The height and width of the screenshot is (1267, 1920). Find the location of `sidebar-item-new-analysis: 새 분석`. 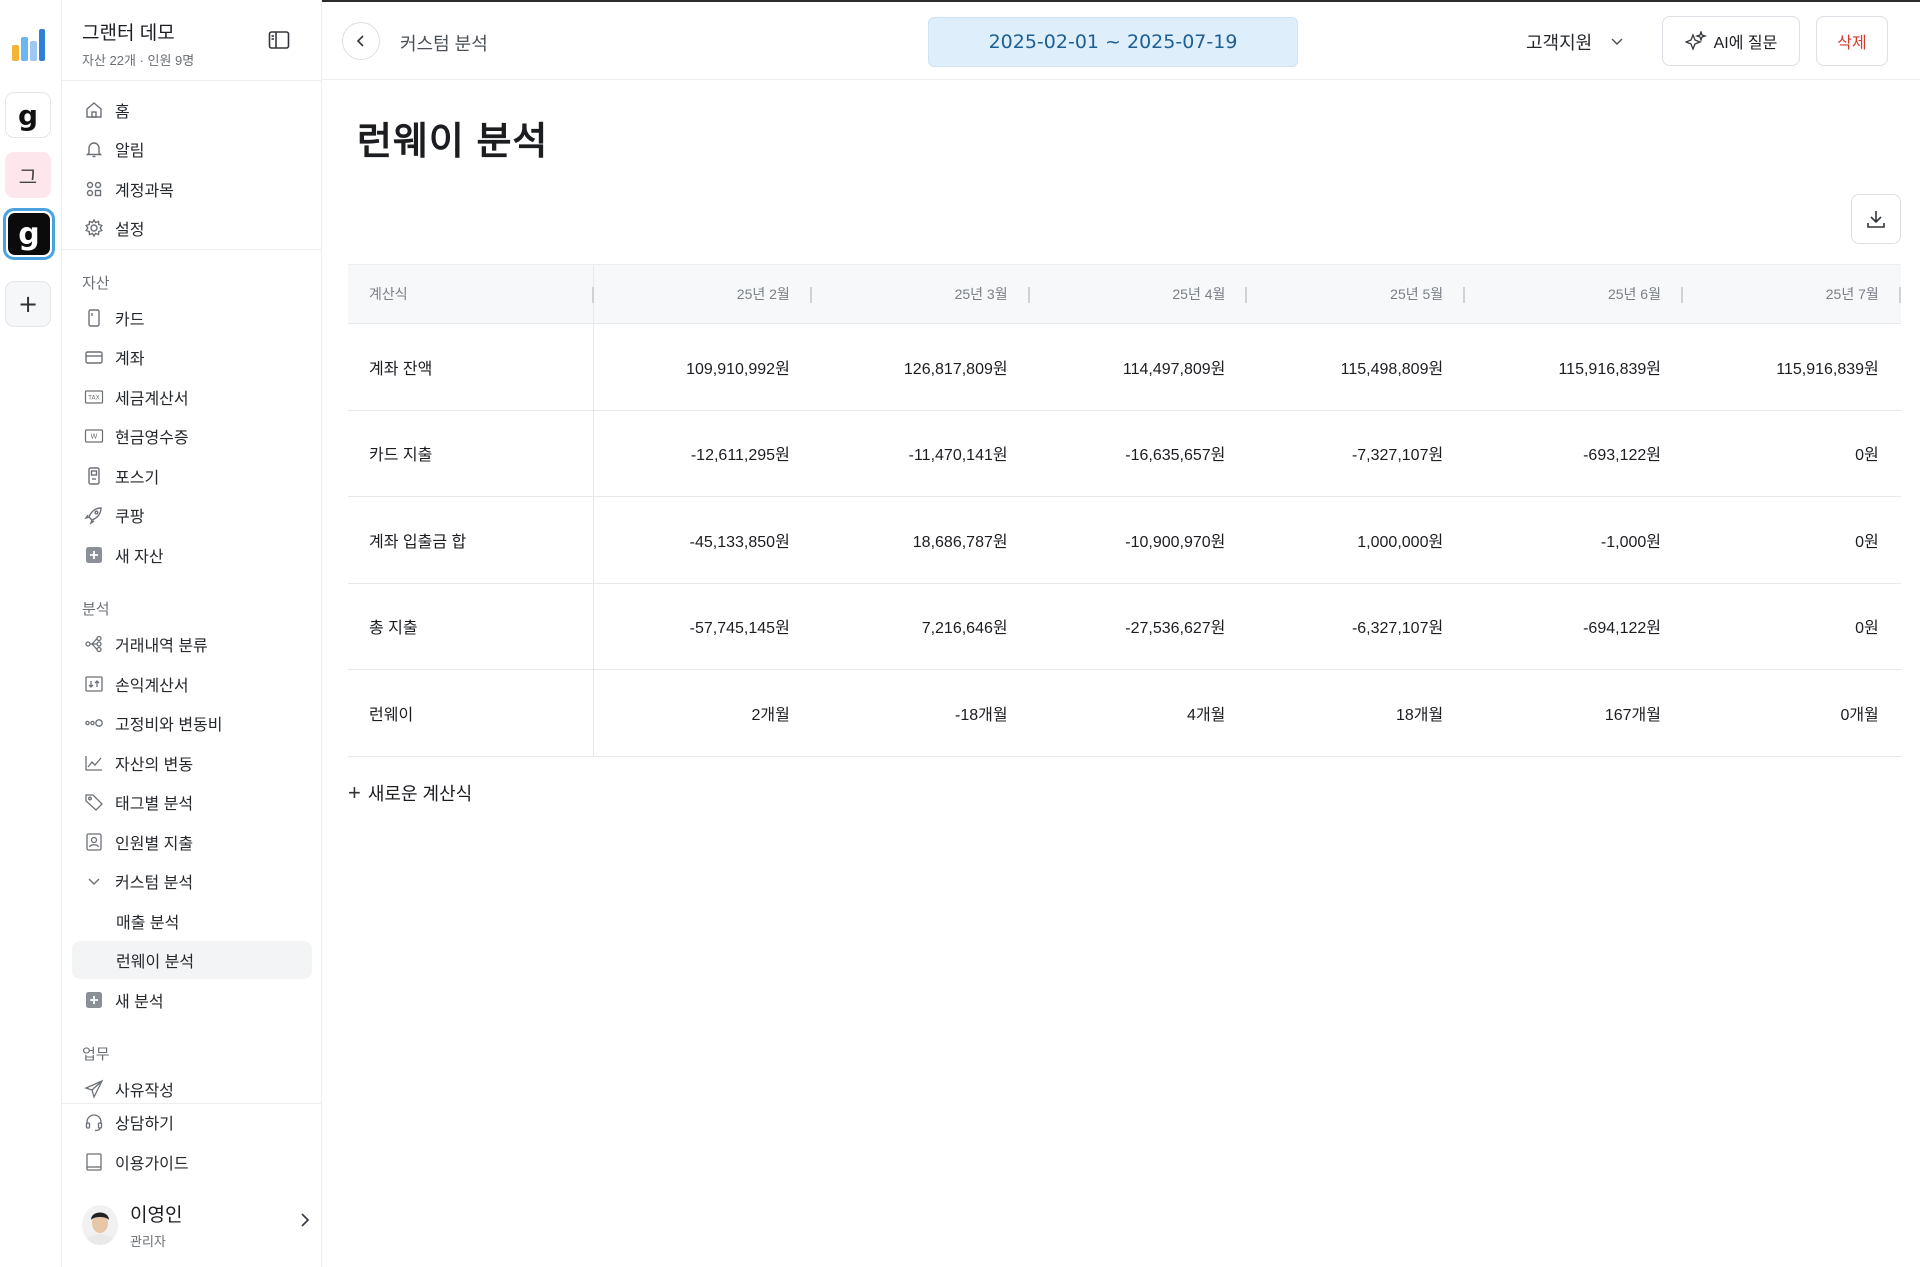

sidebar-item-new-analysis: 새 분석 is located at coordinates (192, 1000).